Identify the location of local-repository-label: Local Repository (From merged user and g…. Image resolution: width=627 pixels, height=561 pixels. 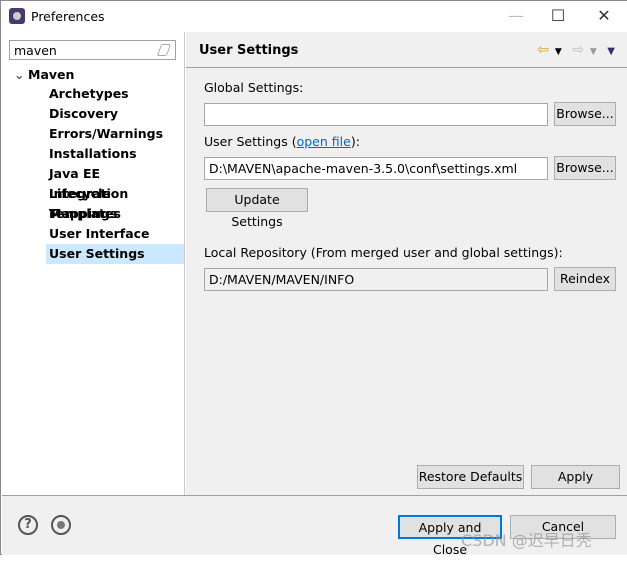
(383, 252).